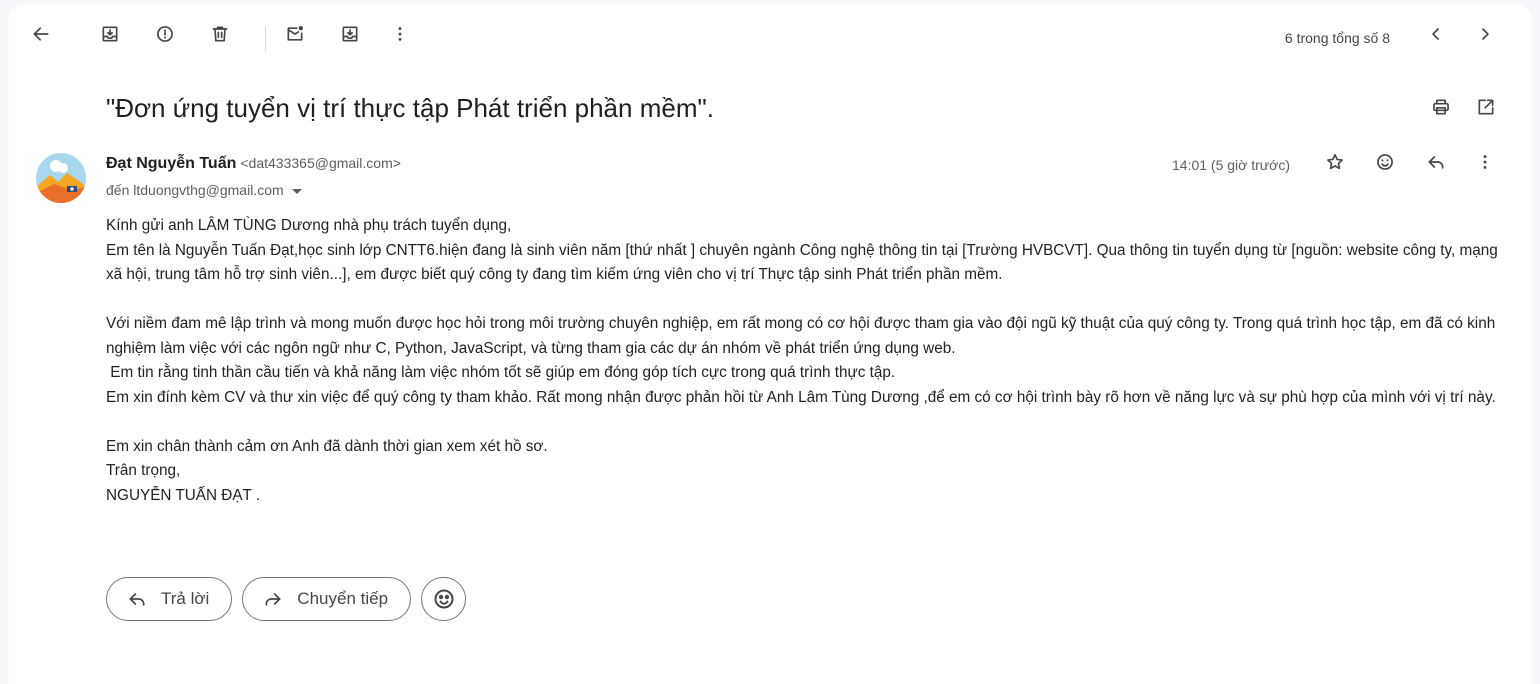  I want to click on more-actions-button, so click(400, 34).